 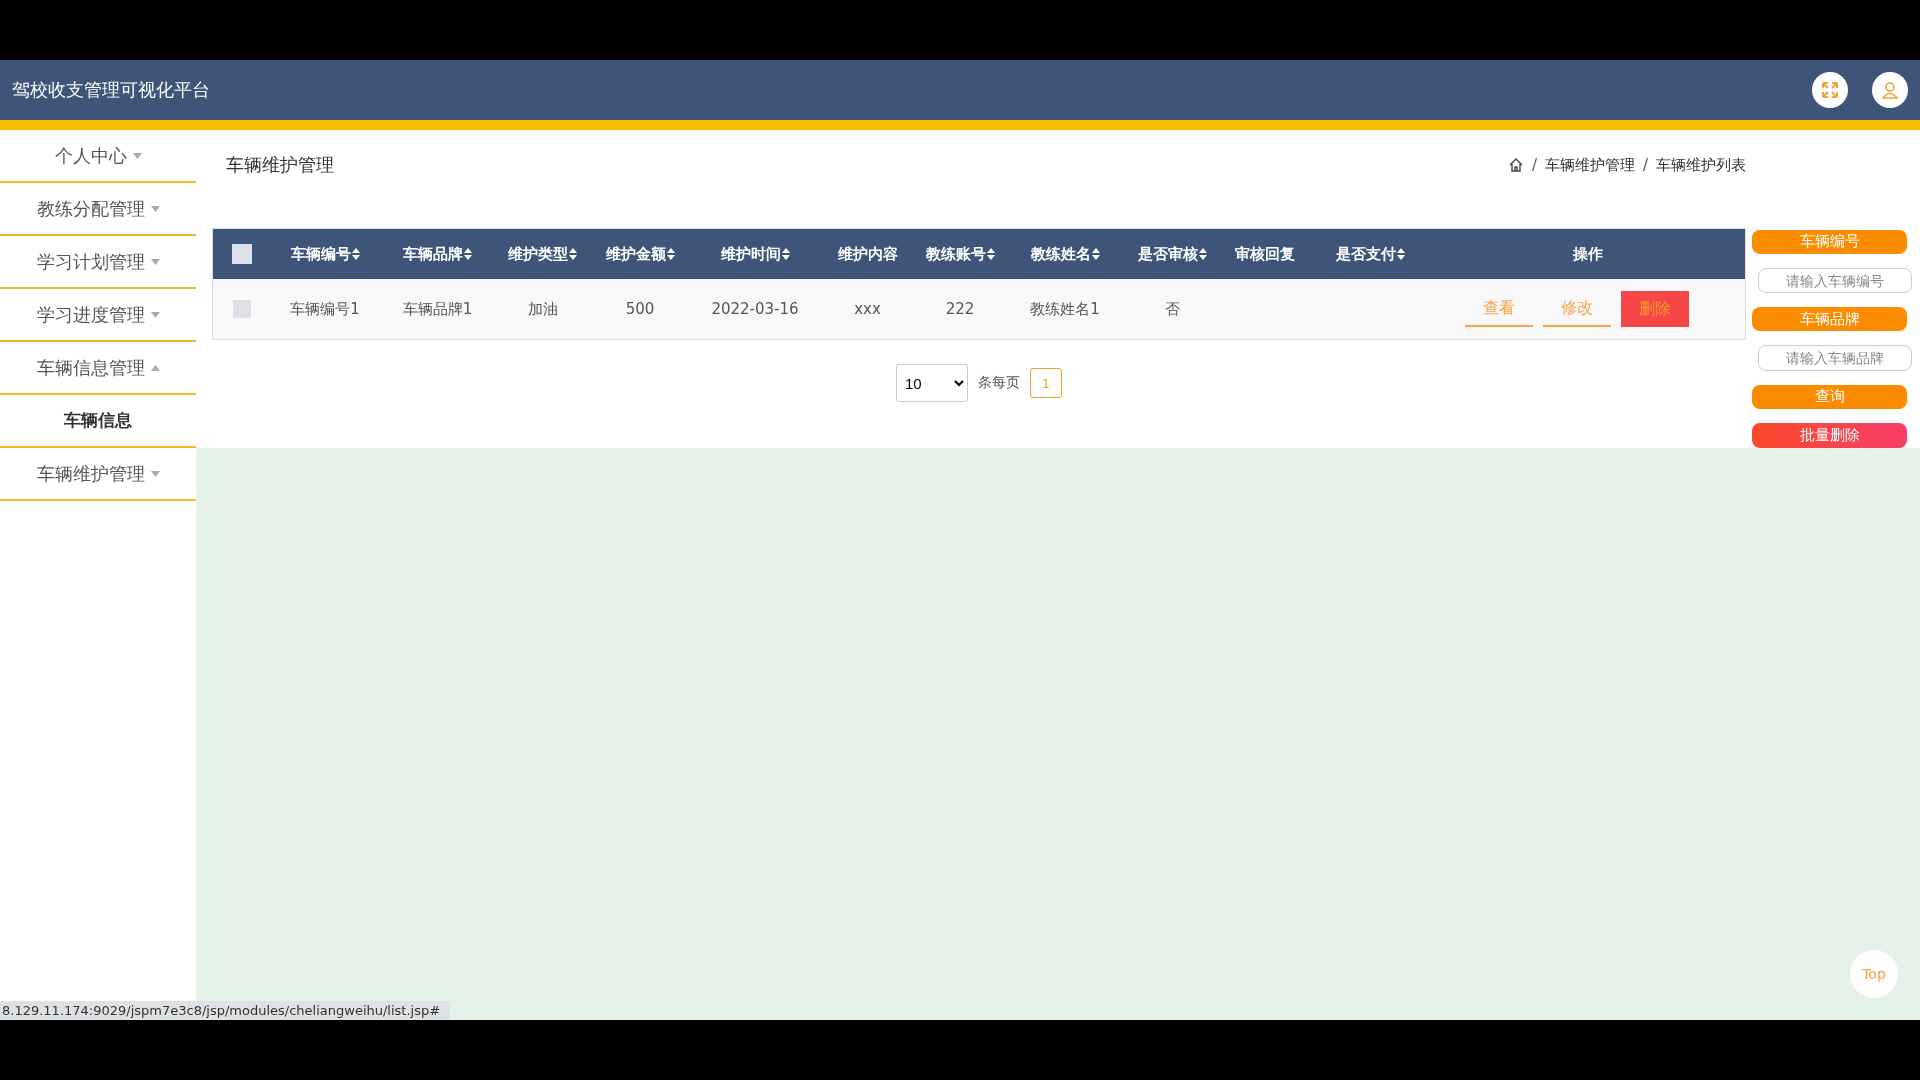 What do you see at coordinates (1835, 280) in the screenshot?
I see `input-field: 请输入车辆编号` at bounding box center [1835, 280].